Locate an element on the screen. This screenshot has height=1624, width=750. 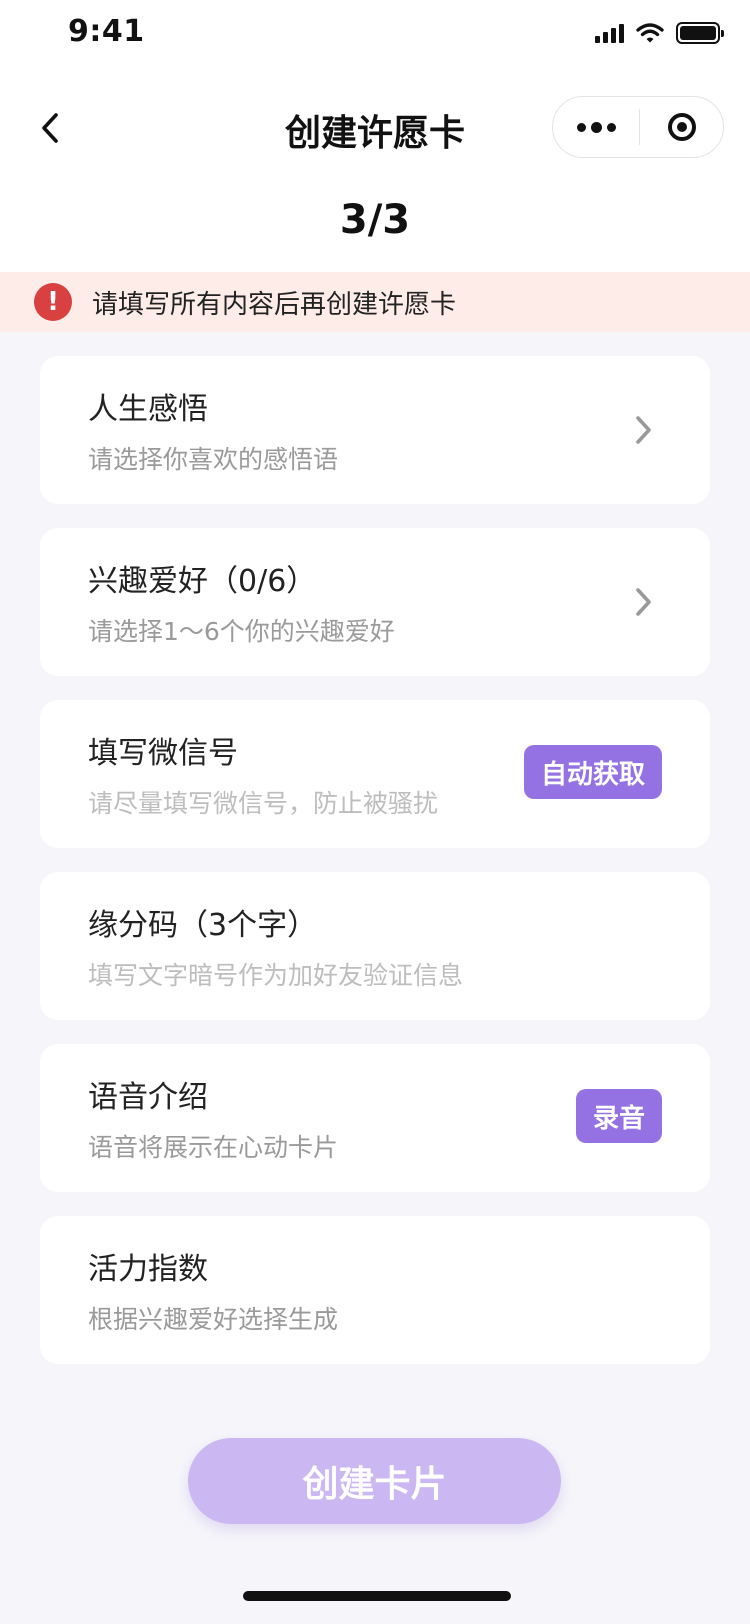
card-hobbies: 兴趣爱好（0/6） 请选择1～6个你的兴趣爱好 is located at coordinates (375, 602).